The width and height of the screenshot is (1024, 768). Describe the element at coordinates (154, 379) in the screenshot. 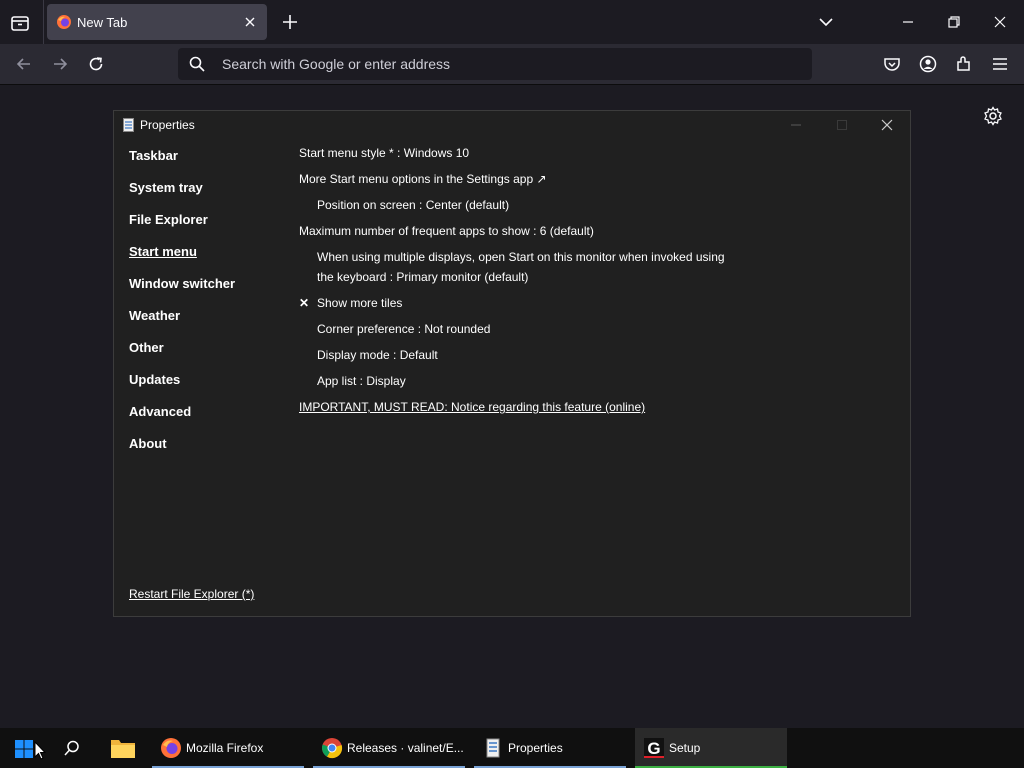

I see `sidebar-item-updates: Updates` at that location.